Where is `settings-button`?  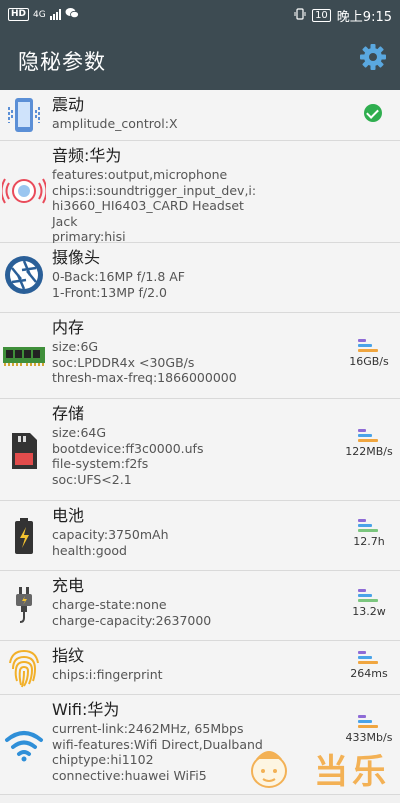
settings-button is located at coordinates (373, 57).